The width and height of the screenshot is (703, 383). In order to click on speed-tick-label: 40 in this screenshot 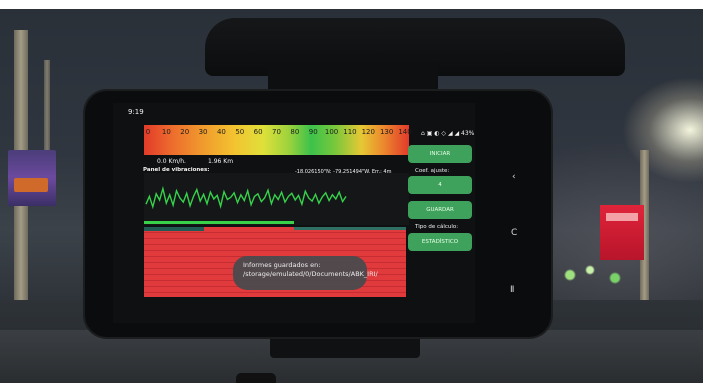, I will do `click(221, 132)`.